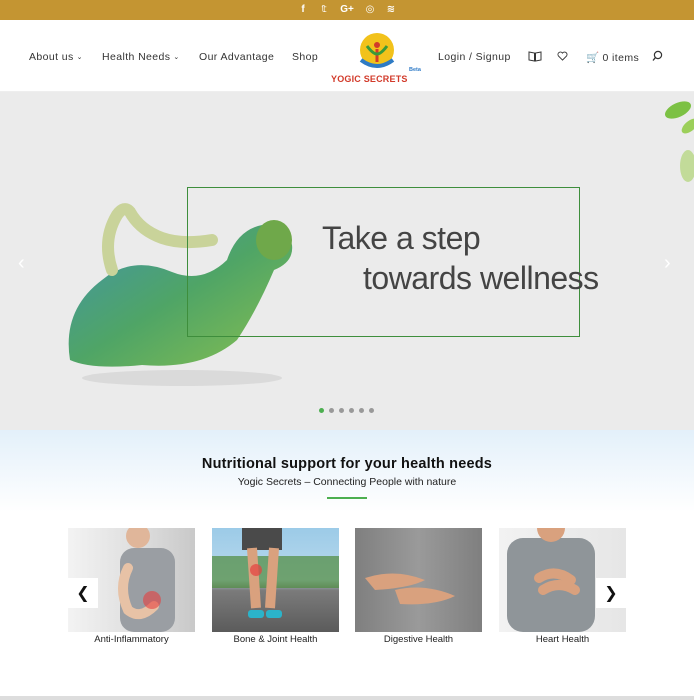  Describe the element at coordinates (236, 57) in the screenshot. I see `nav-our-advantage: Our Advantage` at that location.